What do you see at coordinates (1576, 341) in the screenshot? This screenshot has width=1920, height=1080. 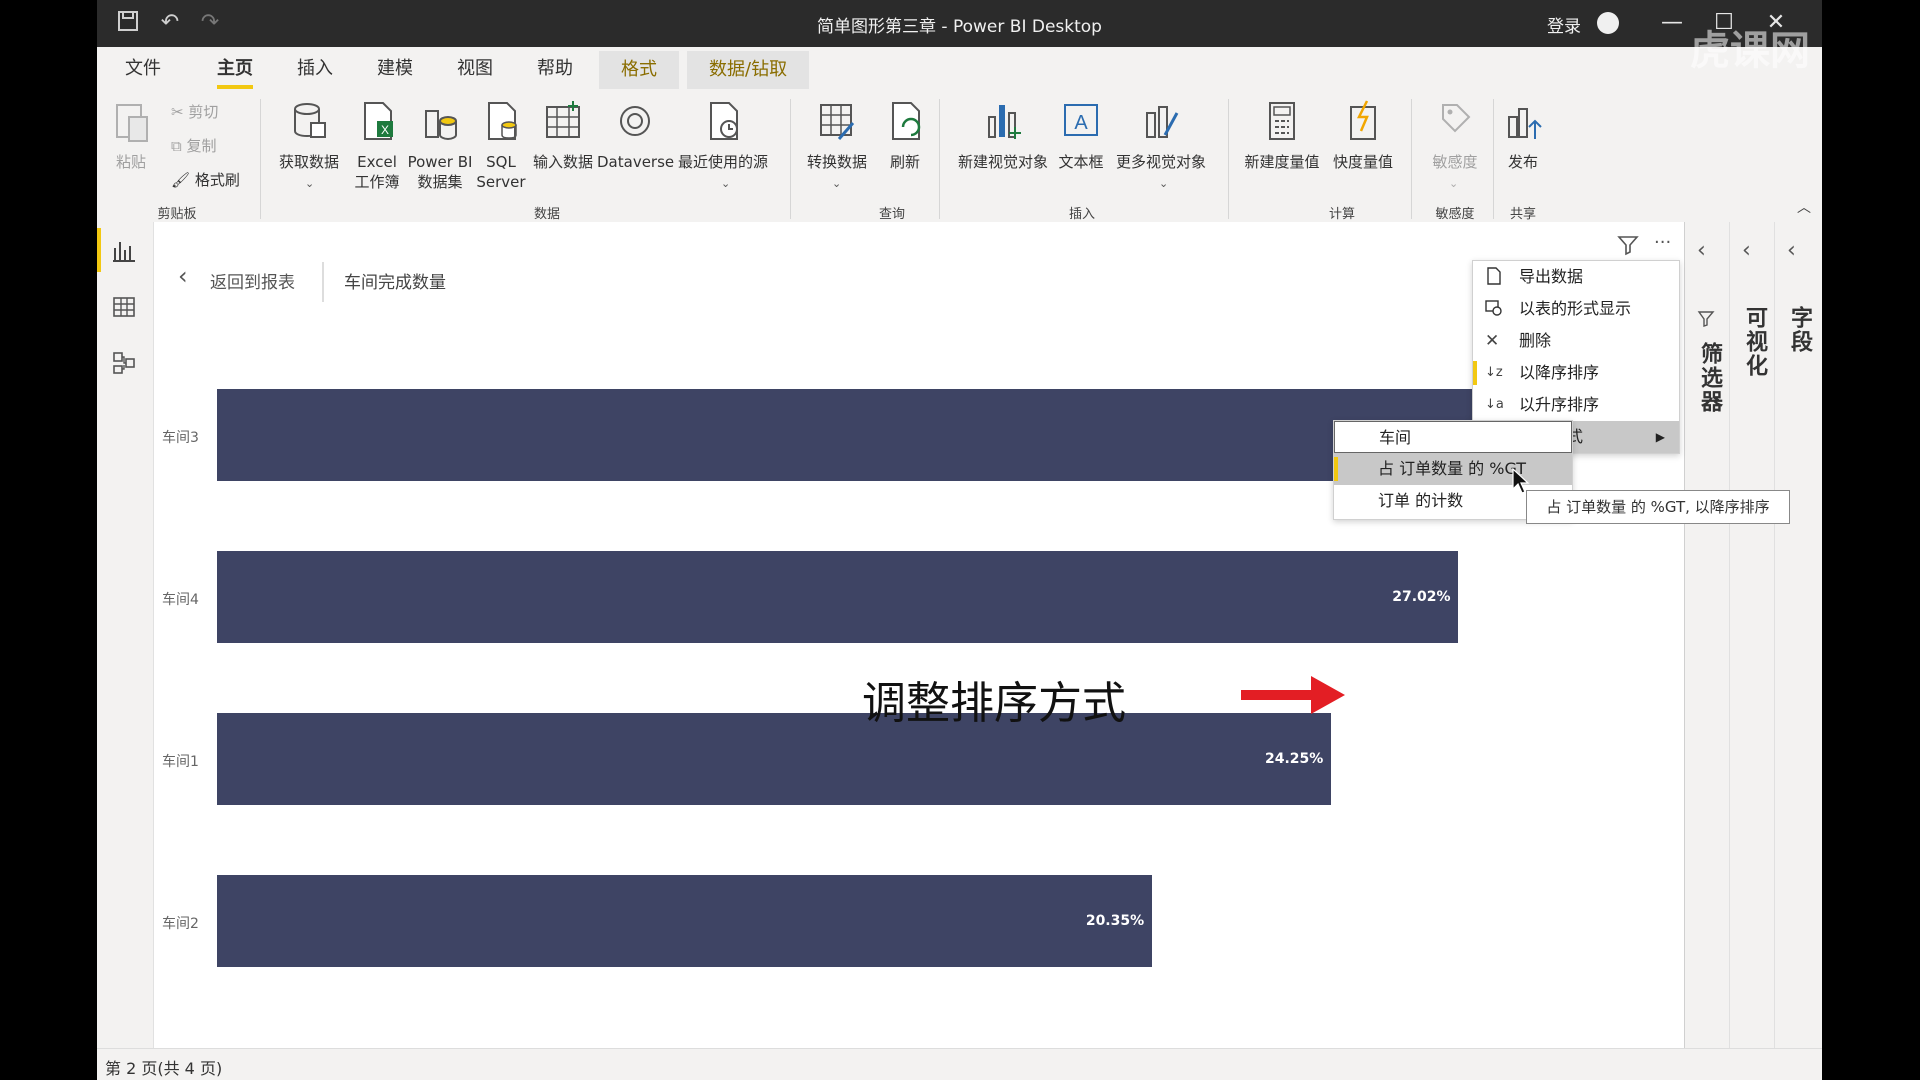 I see `menu-item-delete: ✕ 删除` at bounding box center [1576, 341].